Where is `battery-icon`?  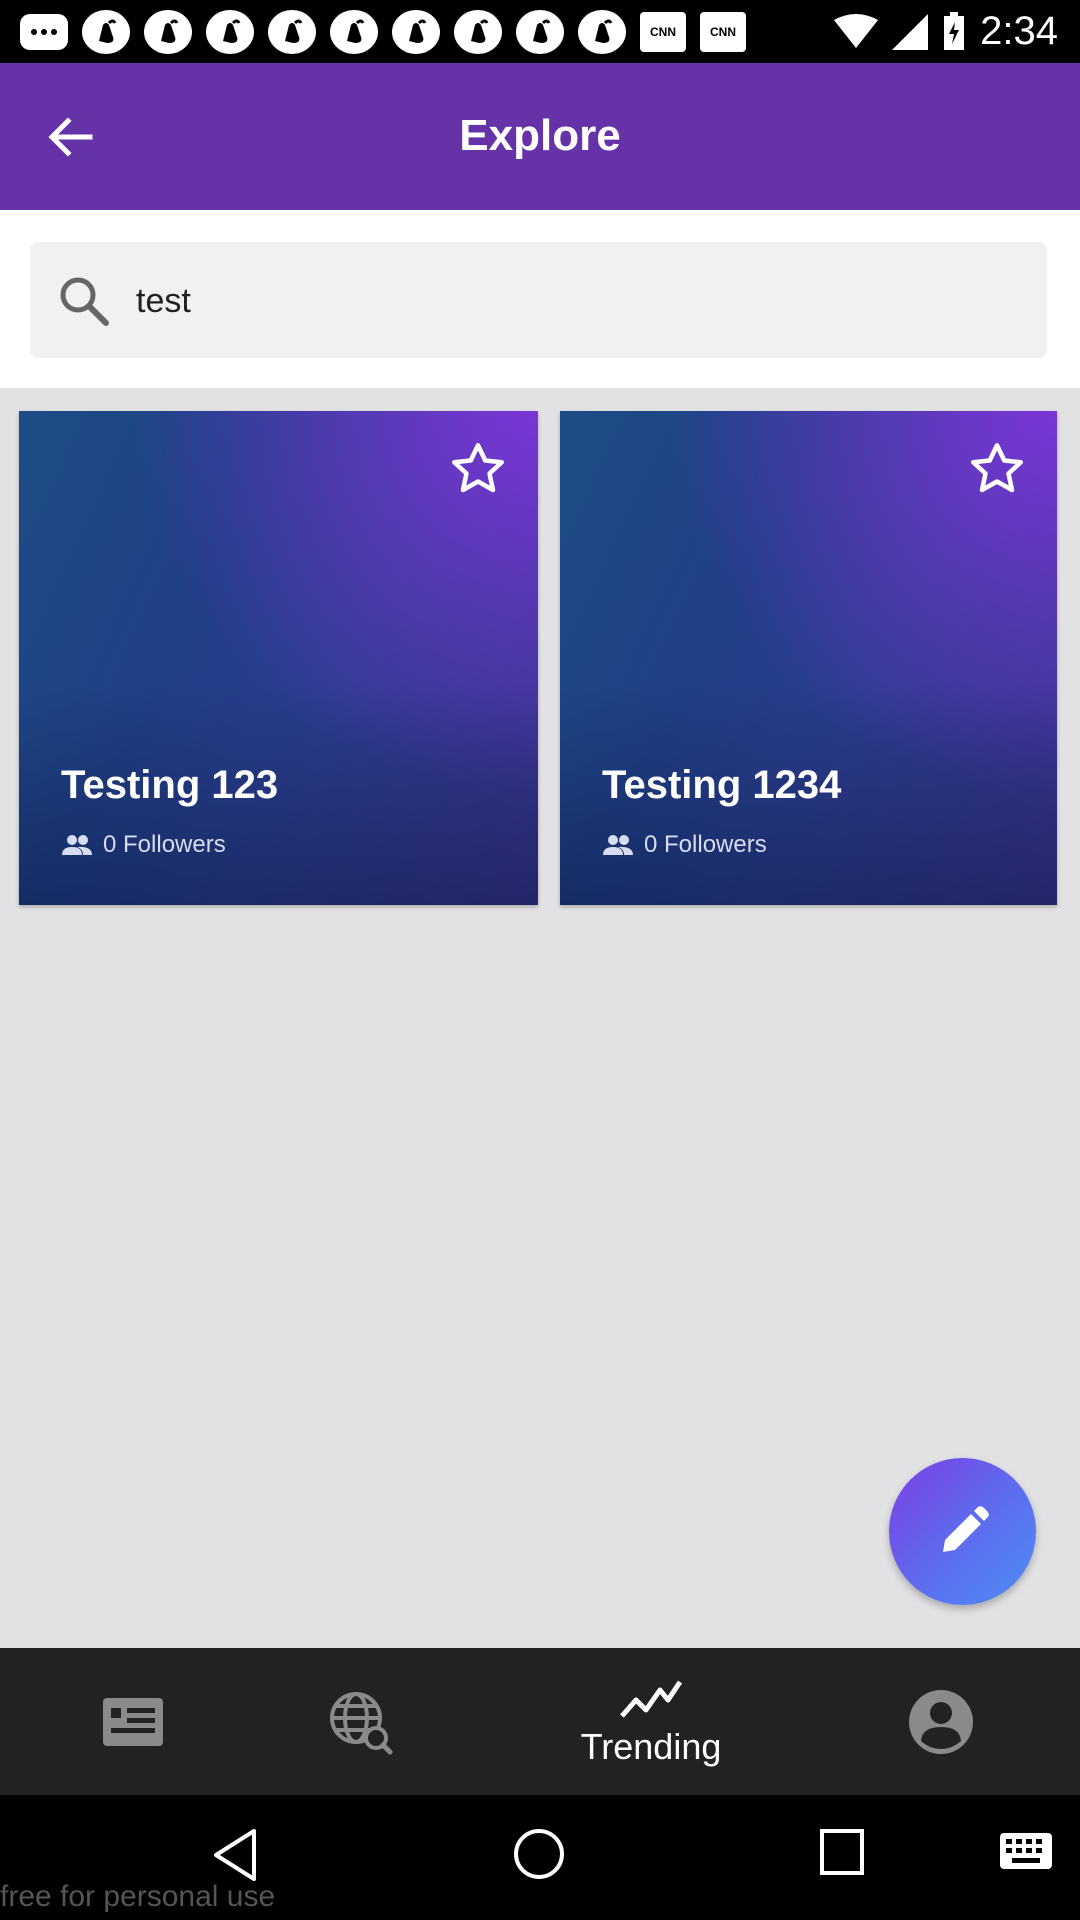
battery-icon is located at coordinates (954, 30).